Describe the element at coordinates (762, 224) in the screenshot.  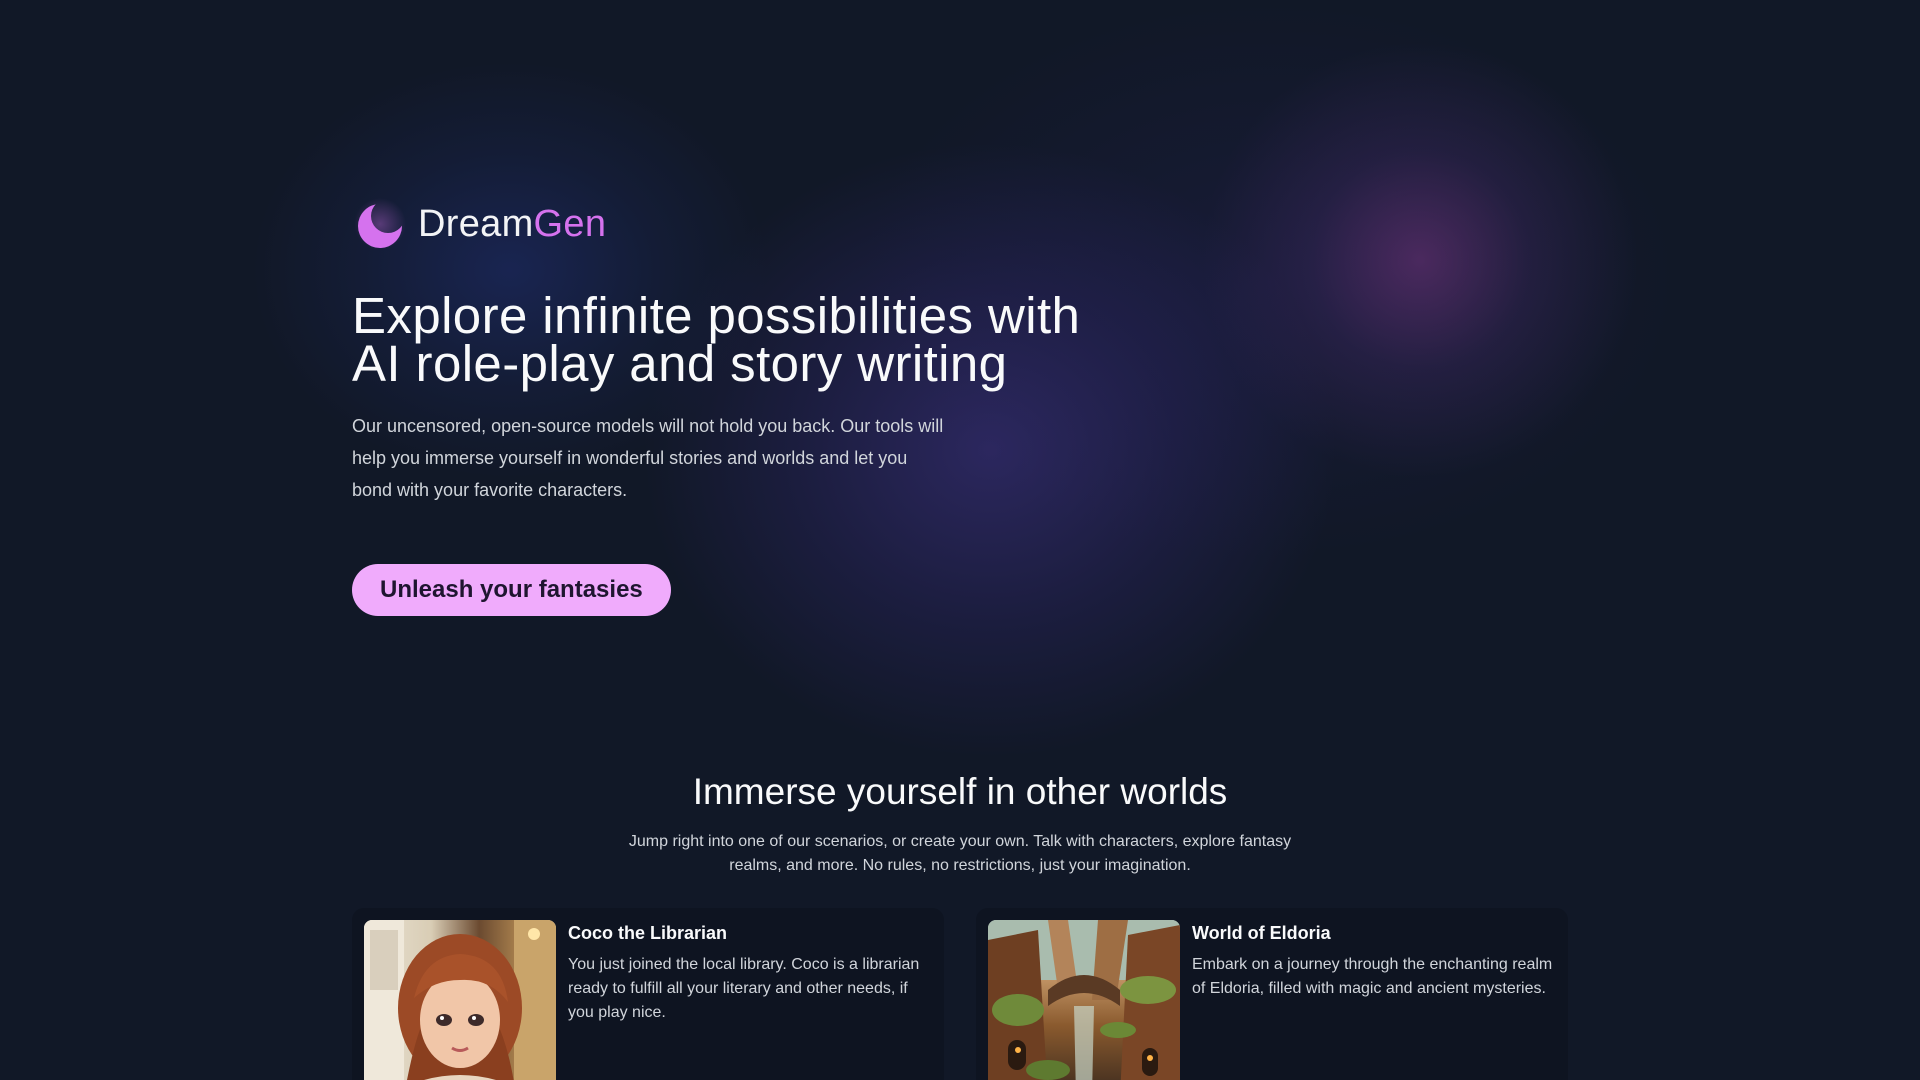
I see `brand-logo: DreamGen` at that location.